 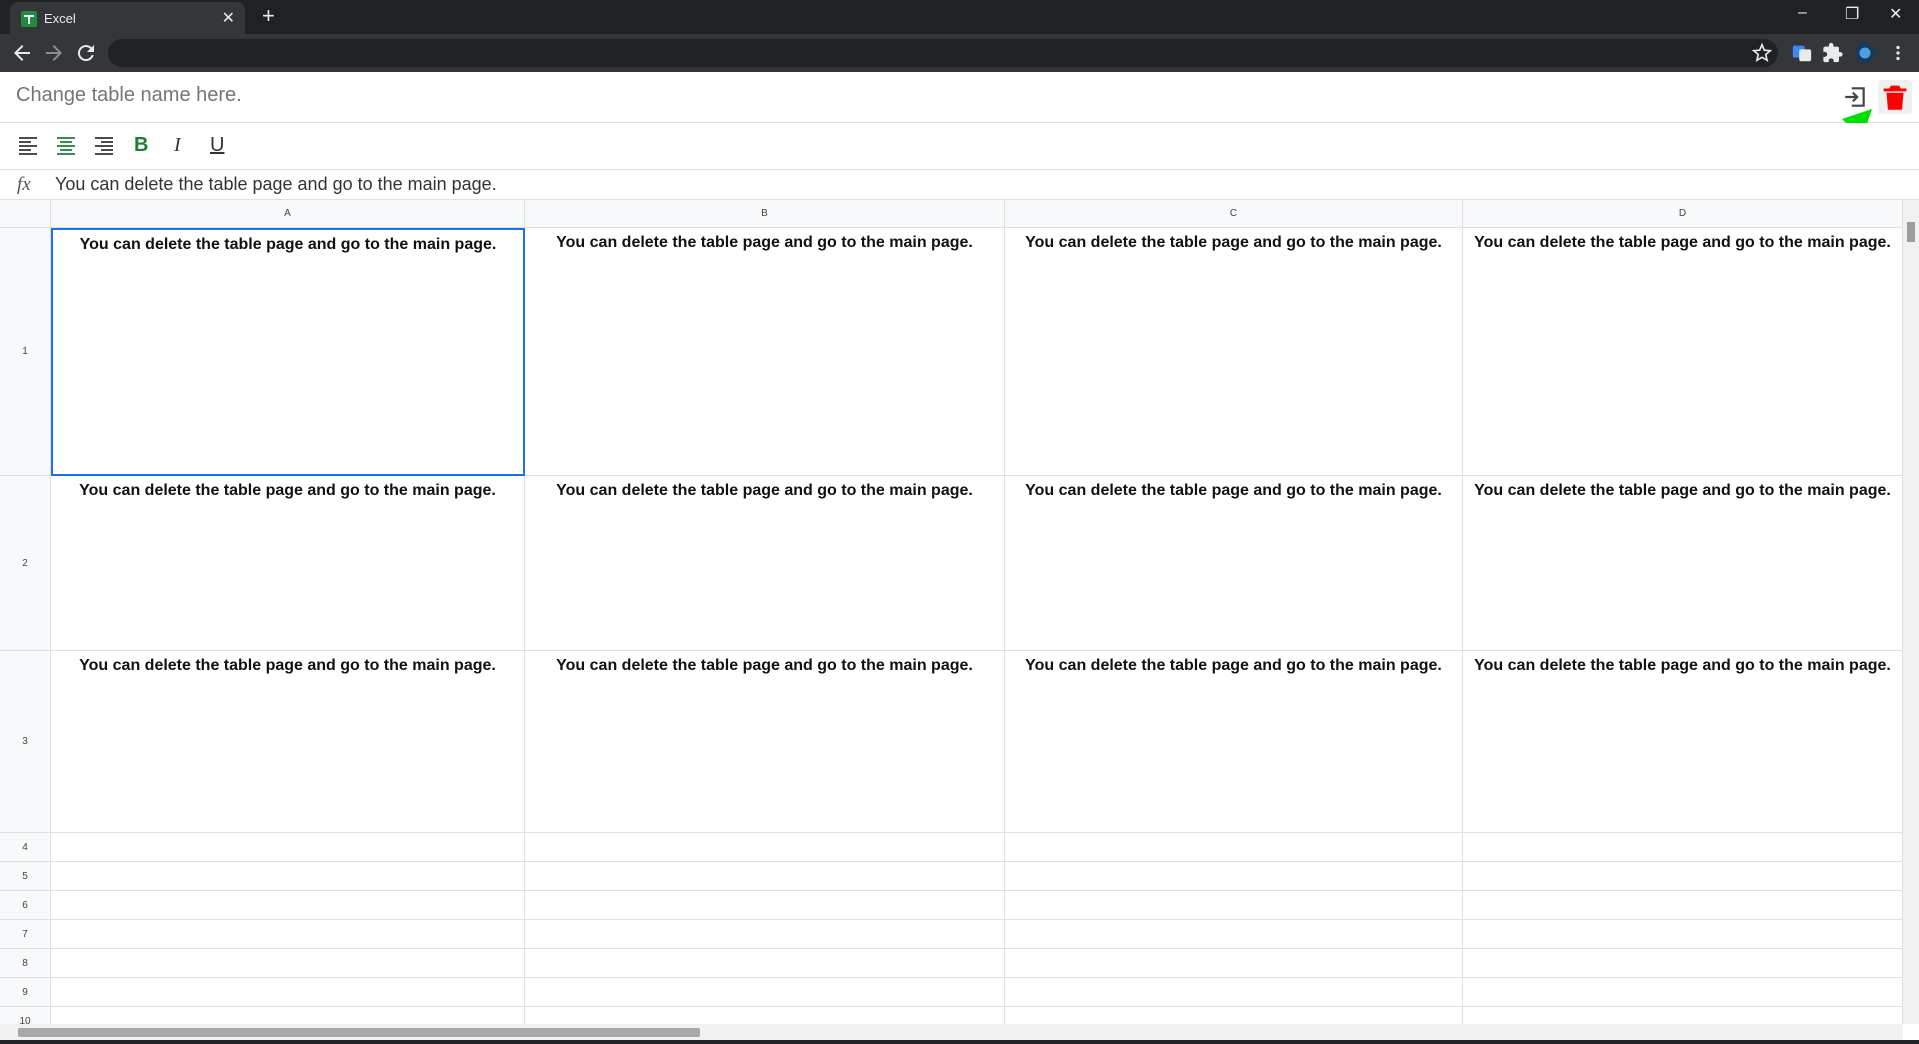 What do you see at coordinates (288, 1015) in the screenshot?
I see `cell-a10` at bounding box center [288, 1015].